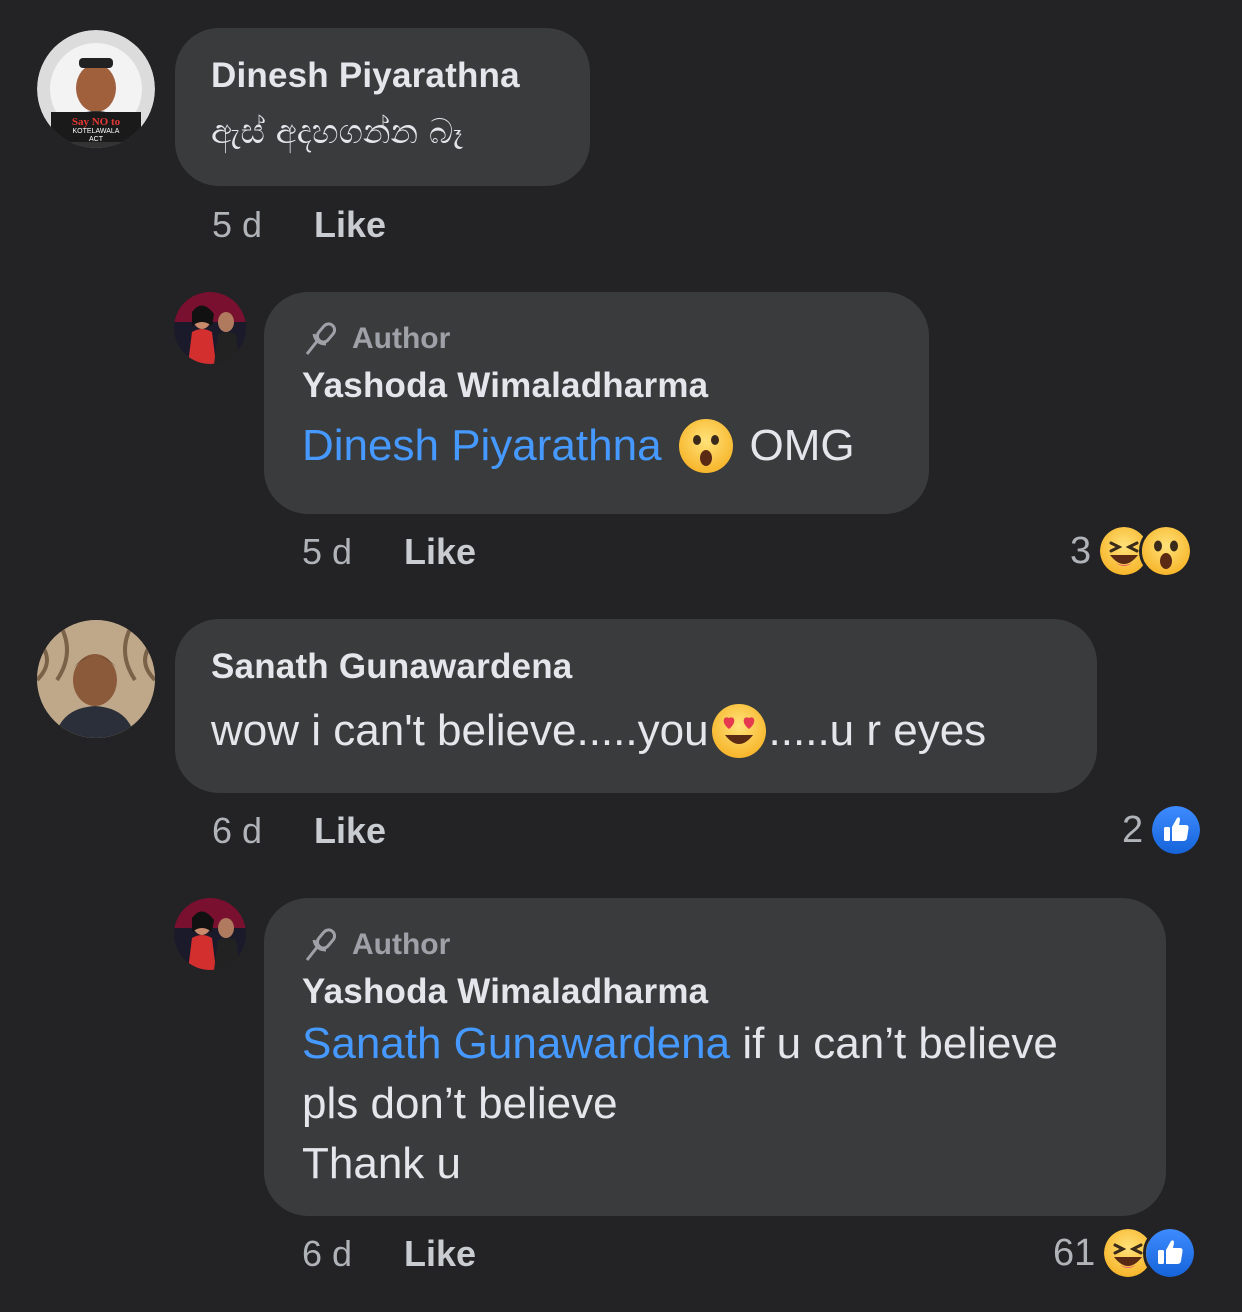 This screenshot has height=1312, width=1242. I want to click on comment-text-after: .....u r eyes, so click(877, 730).